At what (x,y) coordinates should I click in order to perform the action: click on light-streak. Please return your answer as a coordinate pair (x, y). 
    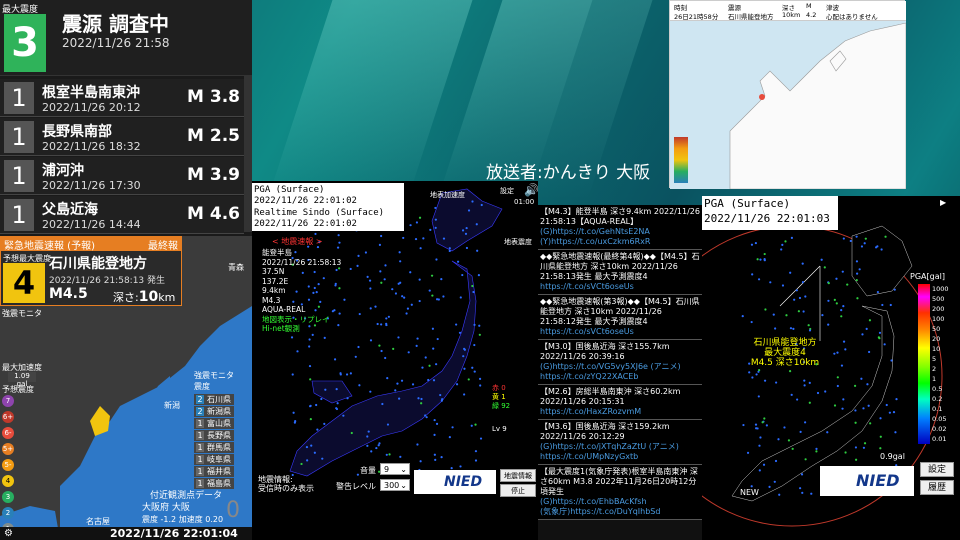
    Looking at the image, I should click on (370, 100).